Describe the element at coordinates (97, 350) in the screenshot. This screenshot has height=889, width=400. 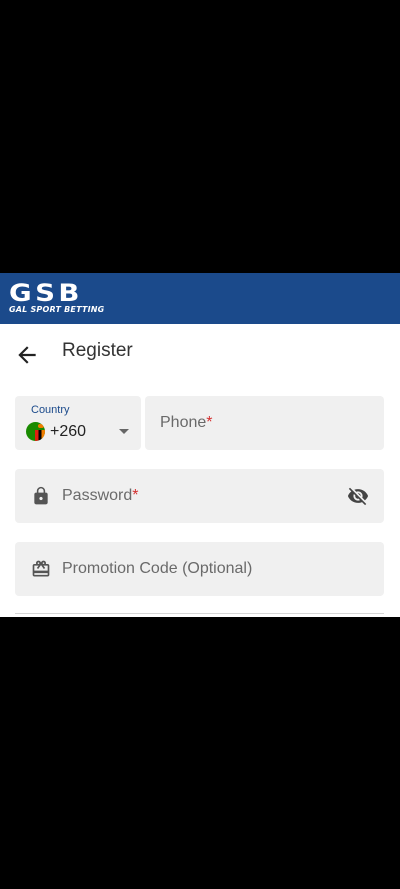
I see `page-title: Register` at that location.